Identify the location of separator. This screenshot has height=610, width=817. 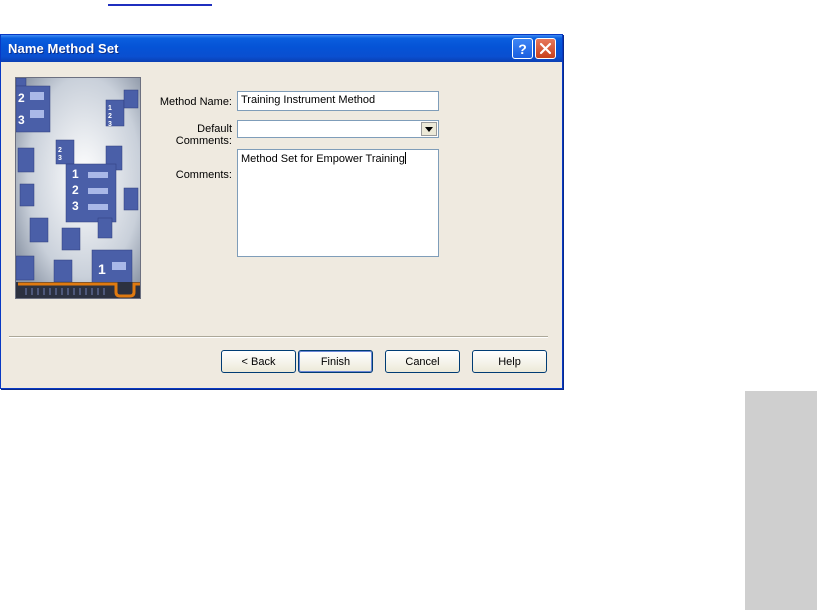
(278, 337).